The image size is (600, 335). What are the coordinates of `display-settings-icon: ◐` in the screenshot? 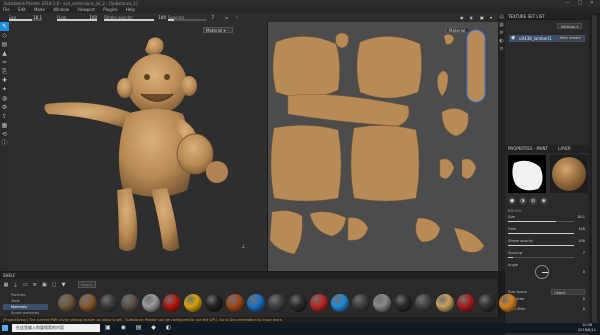 It's located at (474, 17).